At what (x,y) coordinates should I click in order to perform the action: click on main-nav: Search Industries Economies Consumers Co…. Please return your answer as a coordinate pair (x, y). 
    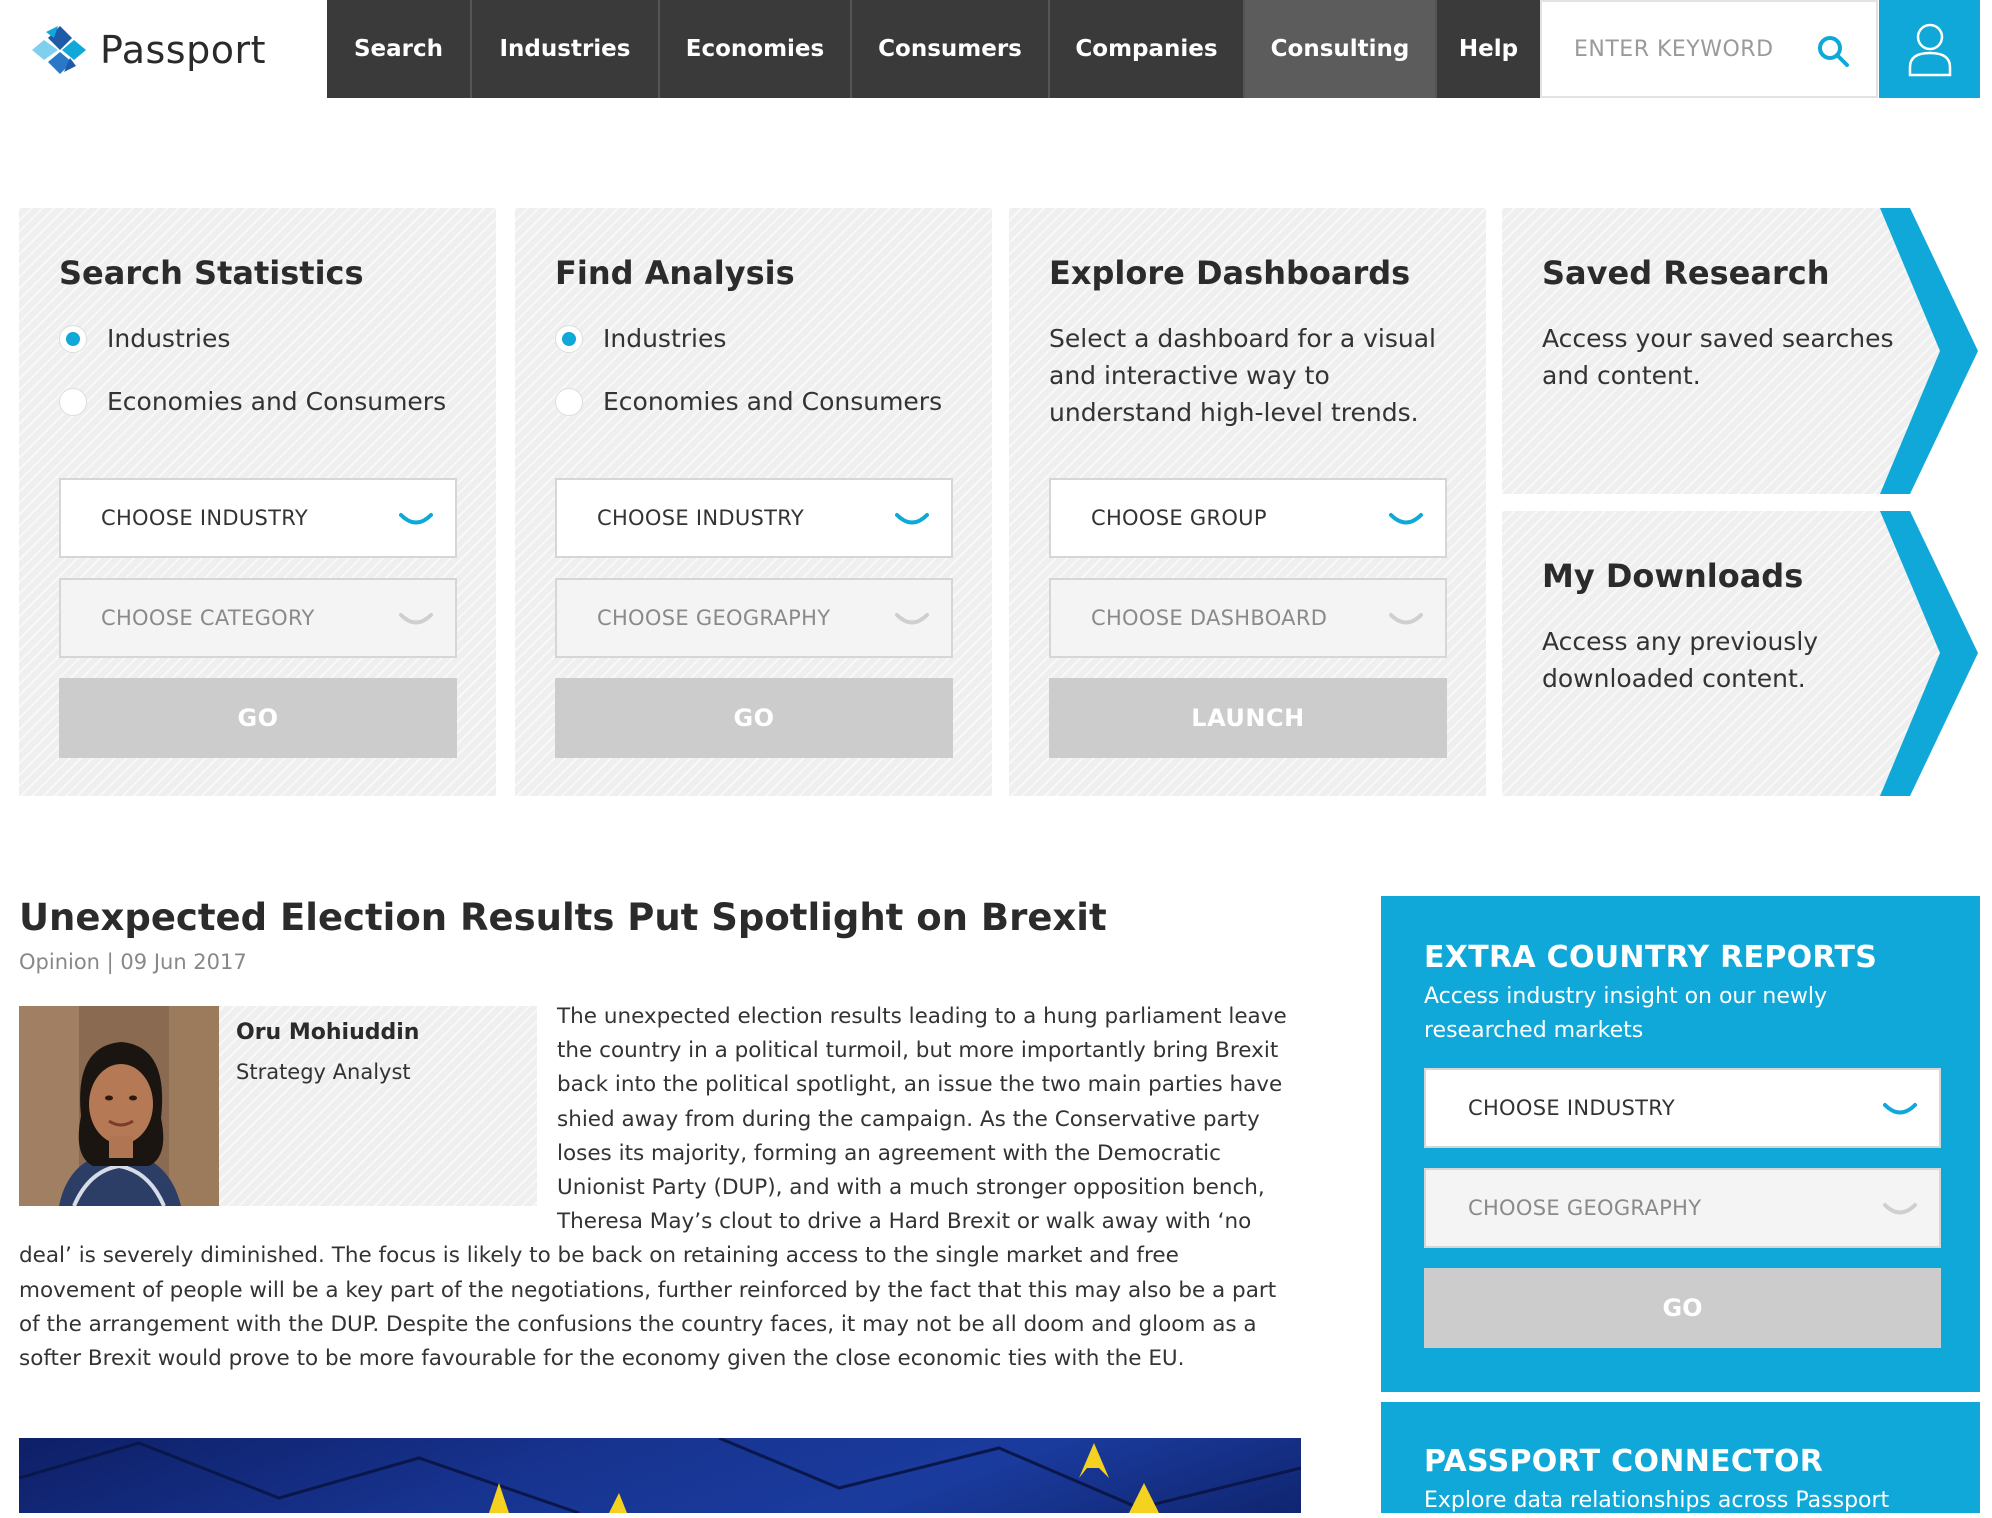
    Looking at the image, I should click on (933, 49).